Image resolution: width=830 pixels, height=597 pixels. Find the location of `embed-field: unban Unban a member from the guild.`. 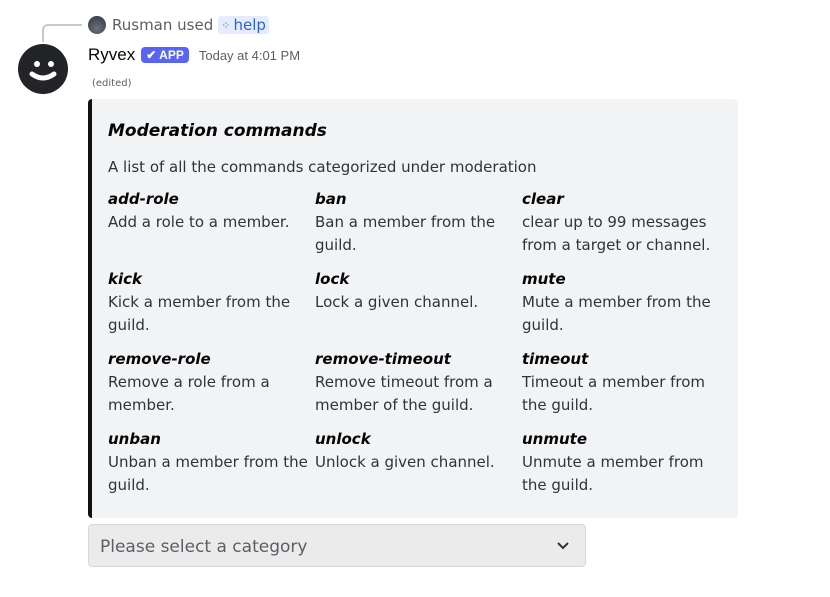

embed-field: unban Unban a member from the guild. is located at coordinates (208, 462).